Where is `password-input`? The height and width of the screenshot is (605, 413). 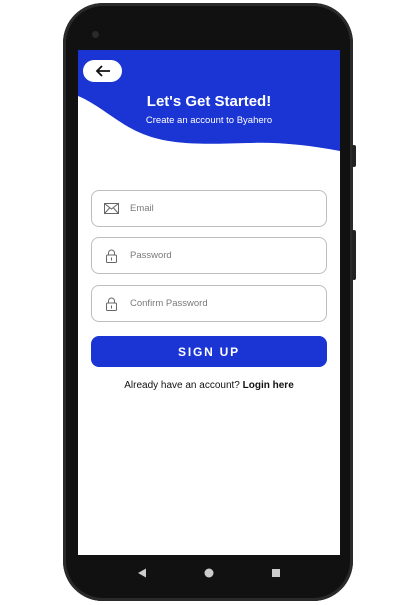
password-input is located at coordinates (220, 255).